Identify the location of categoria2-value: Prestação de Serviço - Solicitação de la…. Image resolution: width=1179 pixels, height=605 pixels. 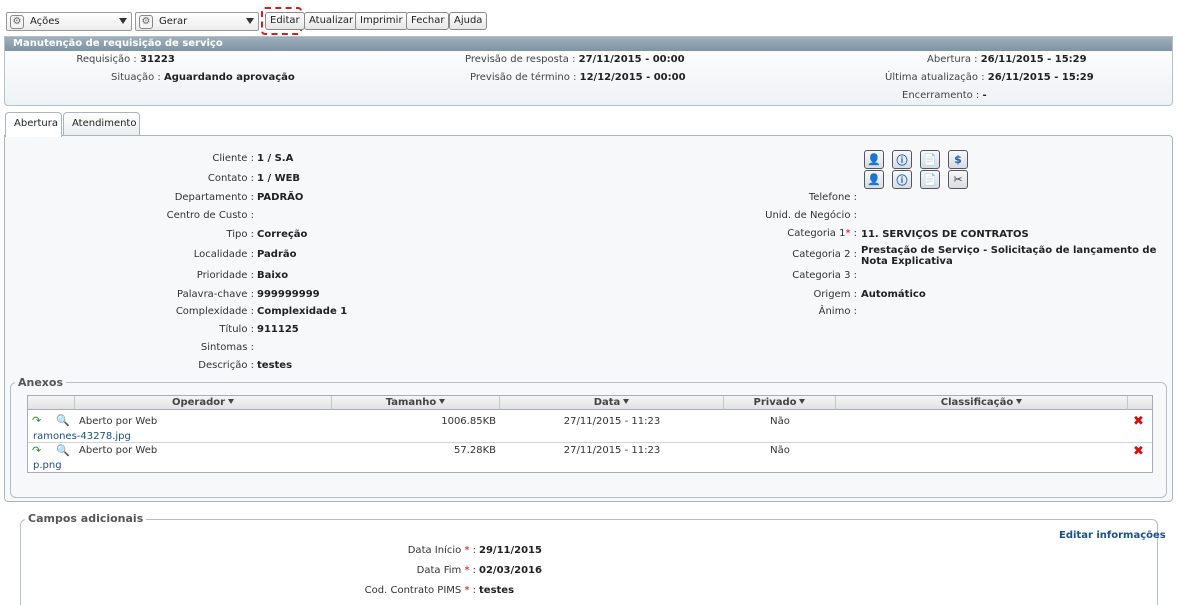
(1009, 256).